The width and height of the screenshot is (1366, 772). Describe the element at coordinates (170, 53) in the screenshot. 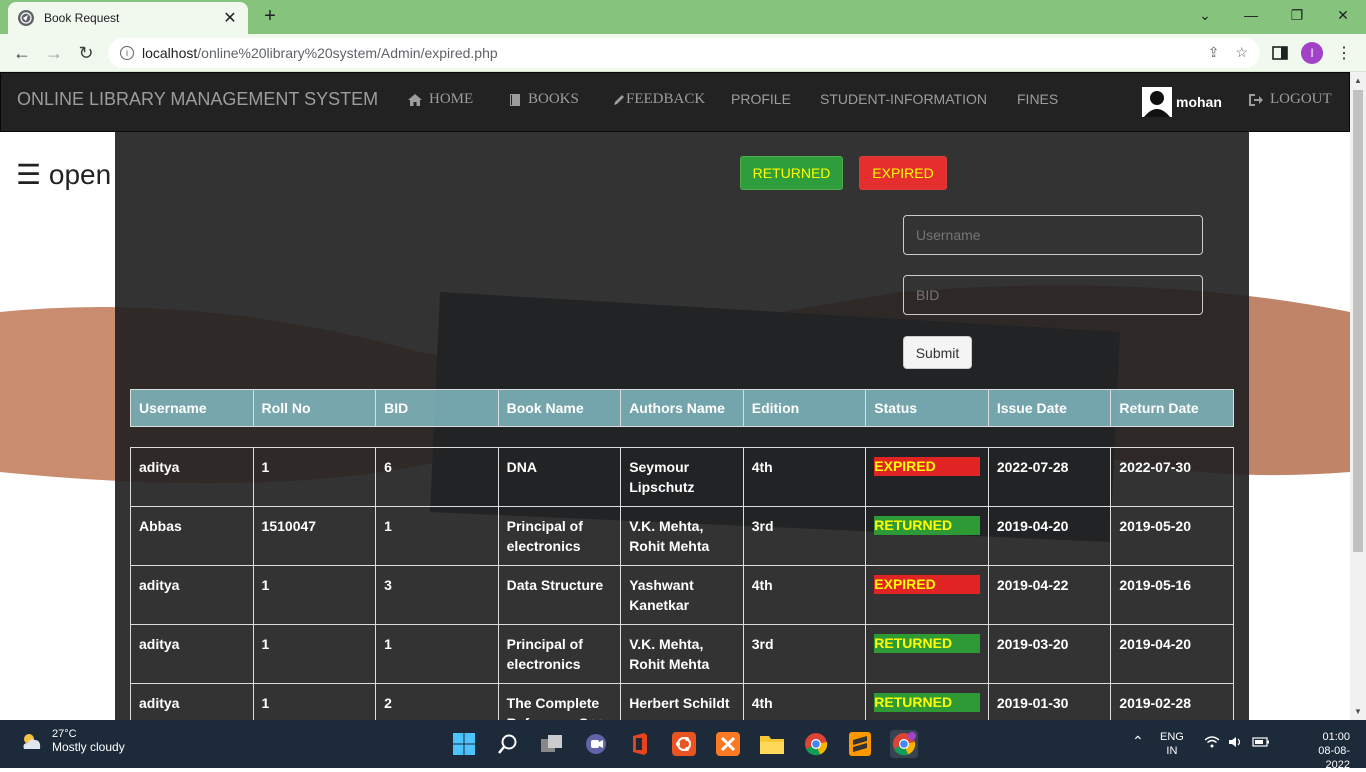

I see `url-host: localhost` at that location.